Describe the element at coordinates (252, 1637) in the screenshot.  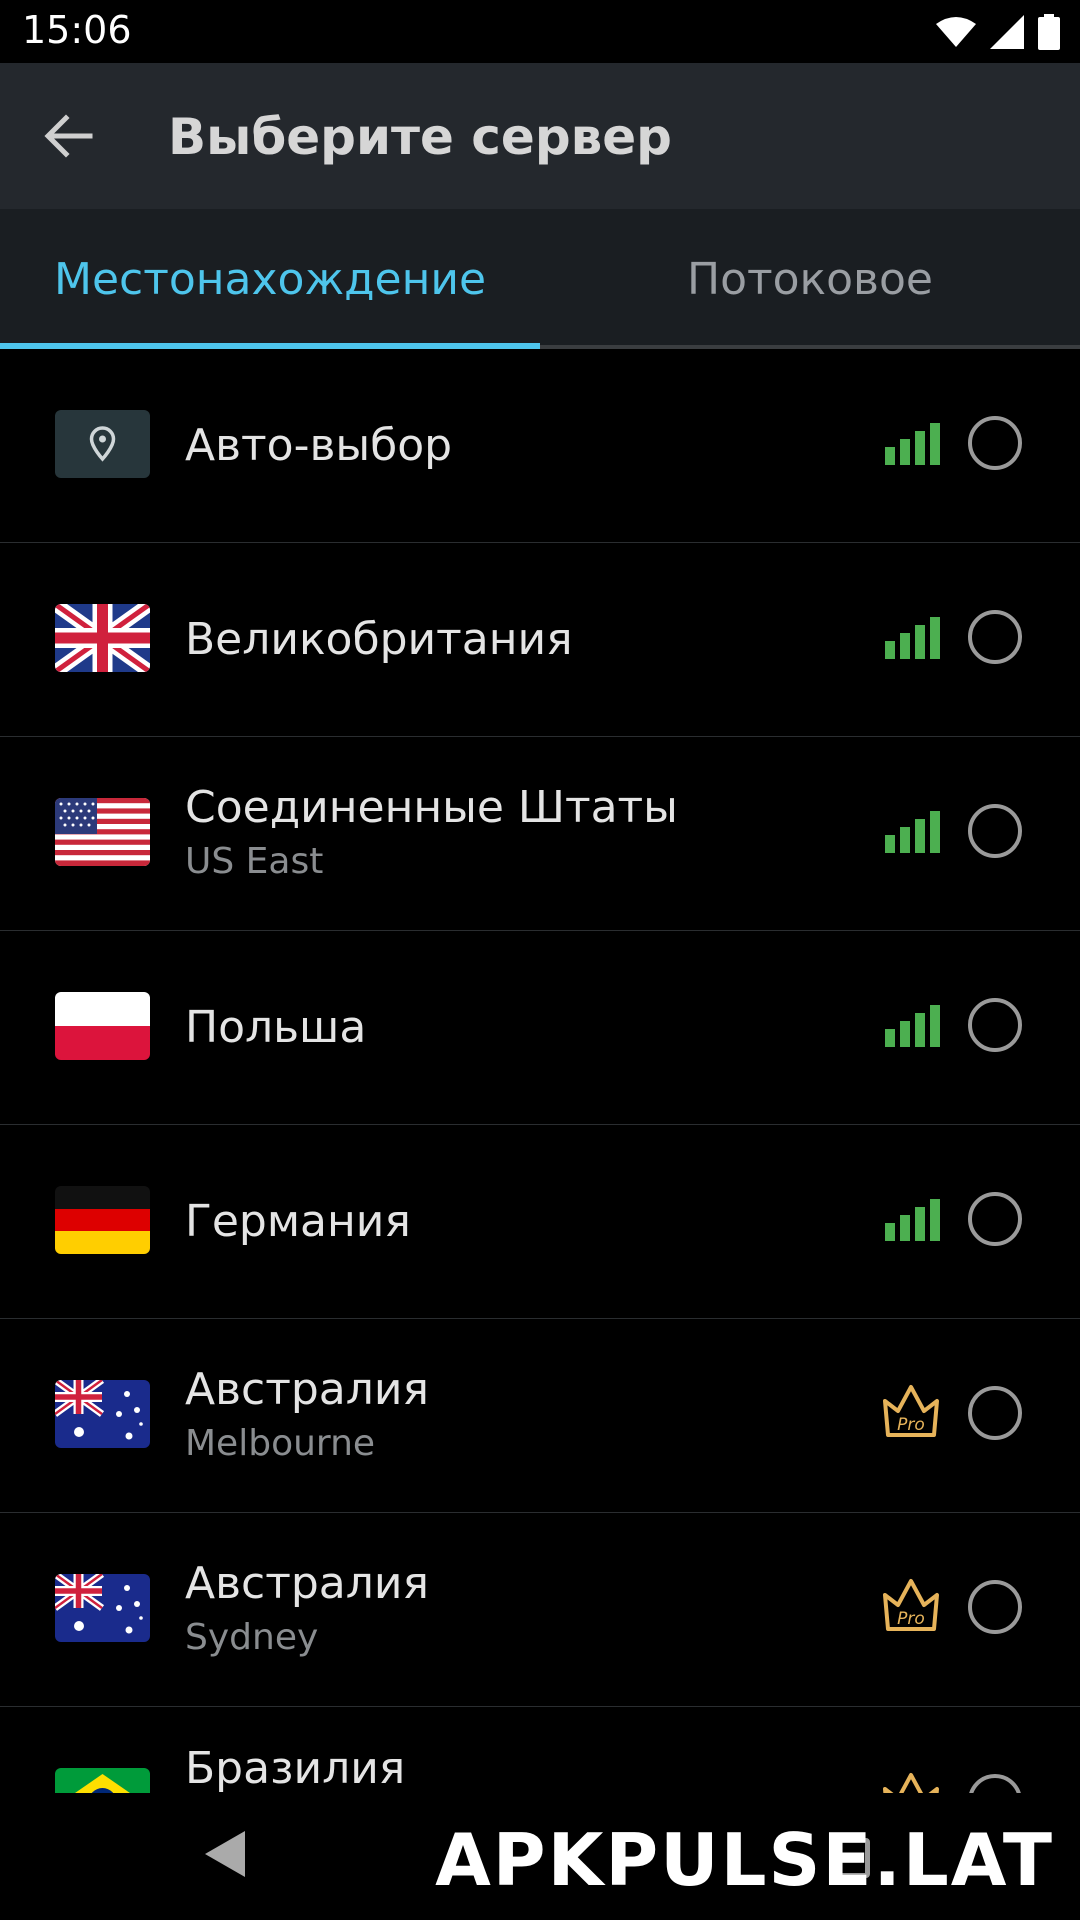
I see `server-city: Sydney` at that location.